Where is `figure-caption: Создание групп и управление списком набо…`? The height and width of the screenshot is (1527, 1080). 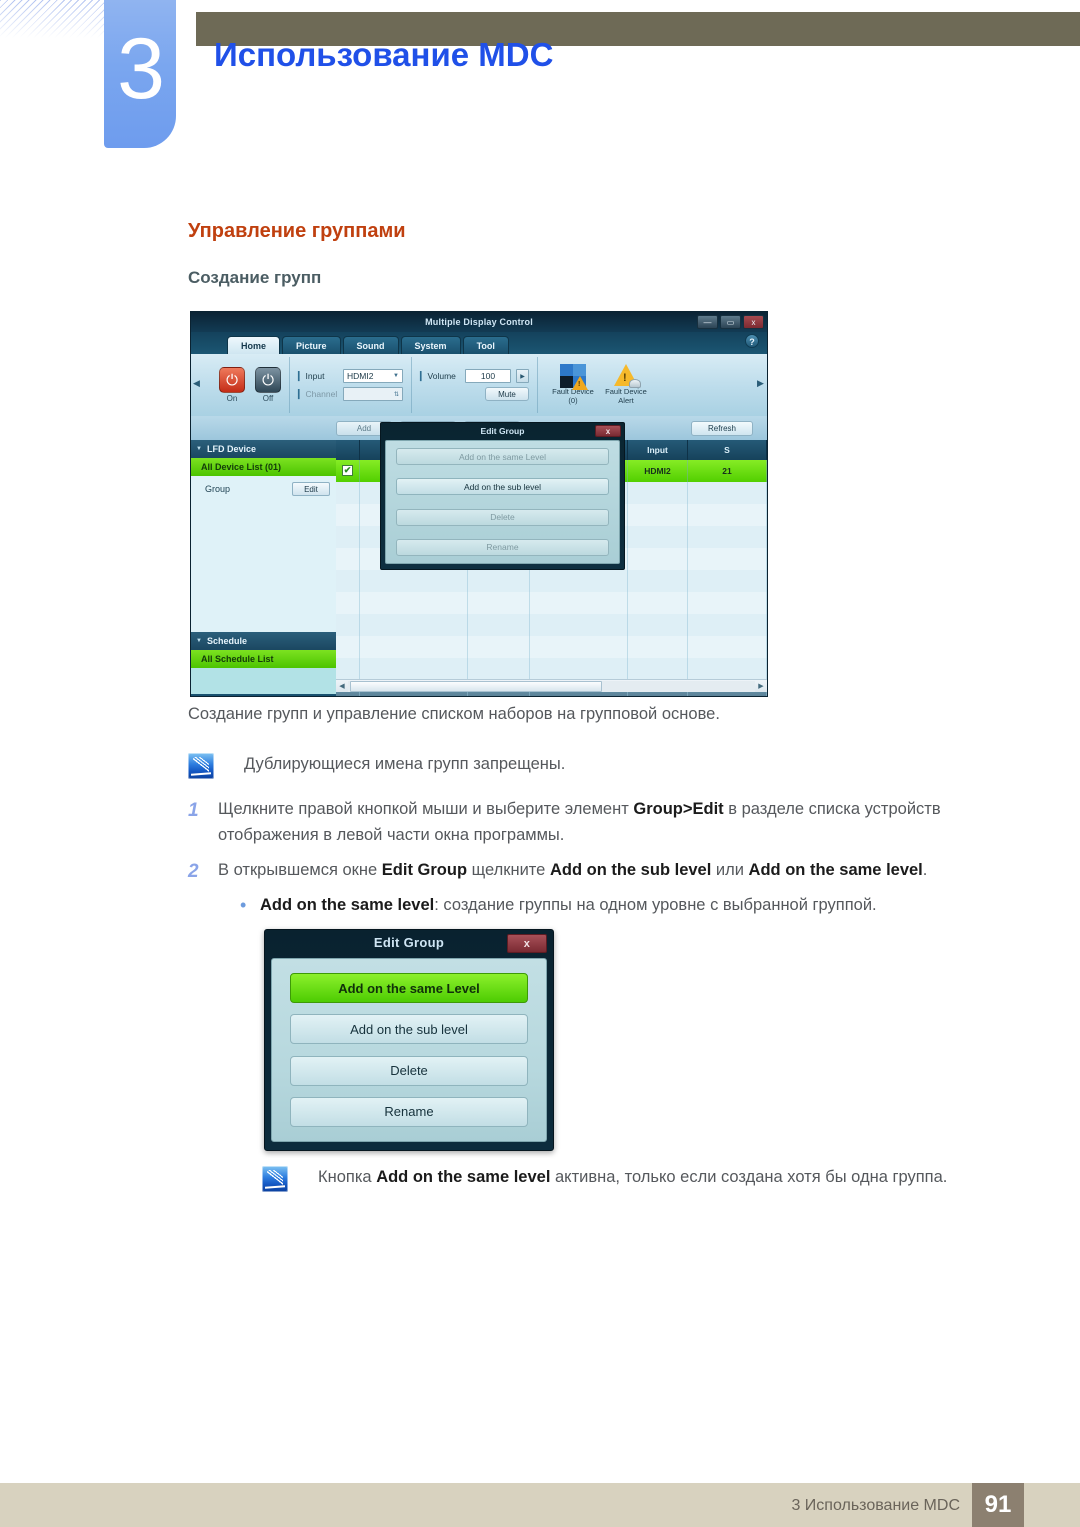 figure-caption: Создание групп и управление списком набо… is located at coordinates (454, 714).